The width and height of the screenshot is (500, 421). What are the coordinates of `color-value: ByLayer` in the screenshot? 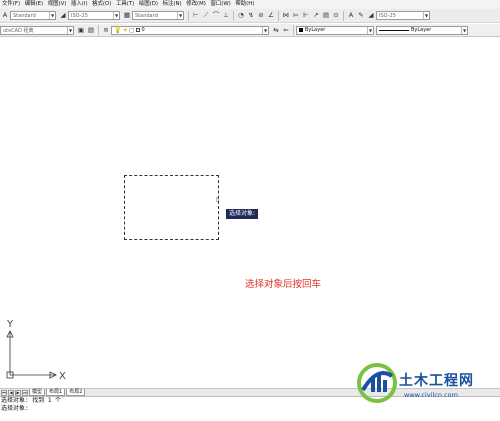 It's located at (315, 30).